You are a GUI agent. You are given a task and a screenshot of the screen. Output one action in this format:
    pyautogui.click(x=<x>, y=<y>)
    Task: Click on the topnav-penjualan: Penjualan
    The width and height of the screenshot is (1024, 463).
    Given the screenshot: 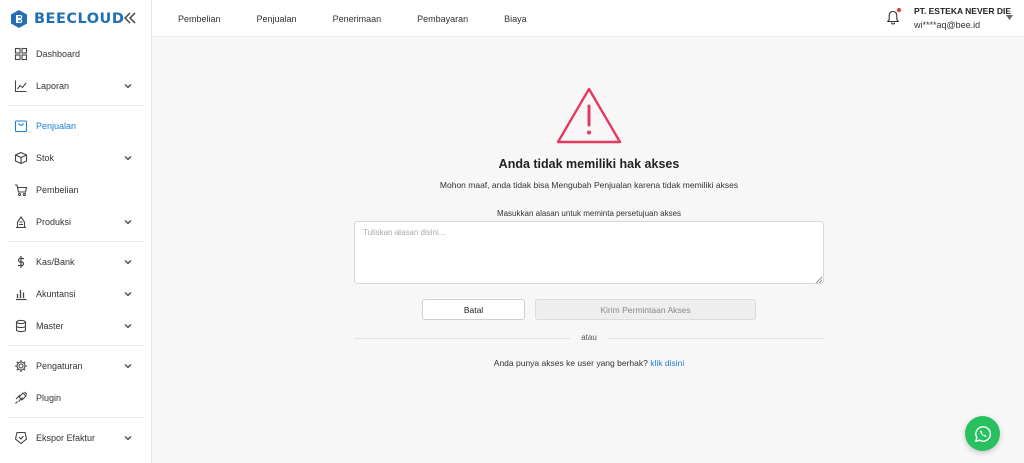 What is the action you would take?
    pyautogui.click(x=277, y=19)
    